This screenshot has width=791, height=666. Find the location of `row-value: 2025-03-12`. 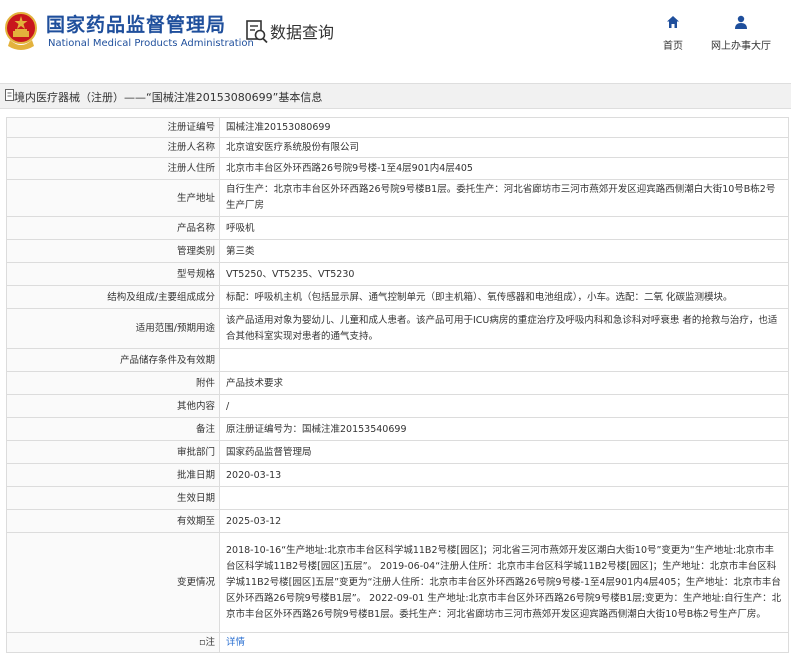

row-value: 2025-03-12 is located at coordinates (504, 521).